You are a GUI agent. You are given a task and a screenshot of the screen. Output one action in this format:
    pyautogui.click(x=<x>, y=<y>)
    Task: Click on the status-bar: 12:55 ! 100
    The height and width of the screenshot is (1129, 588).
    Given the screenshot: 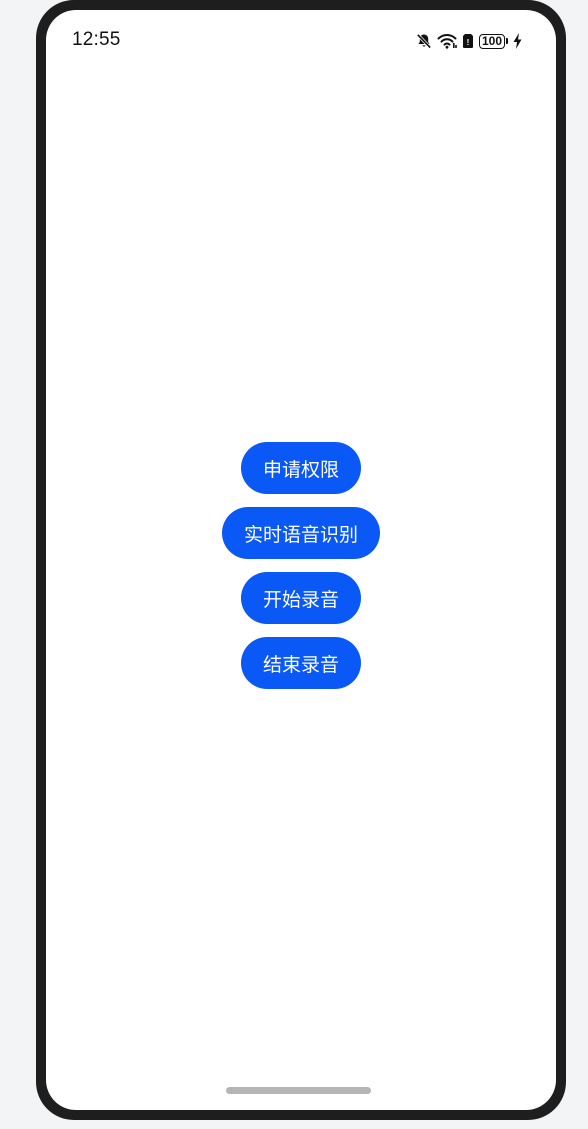 What is the action you would take?
    pyautogui.click(x=301, y=40)
    